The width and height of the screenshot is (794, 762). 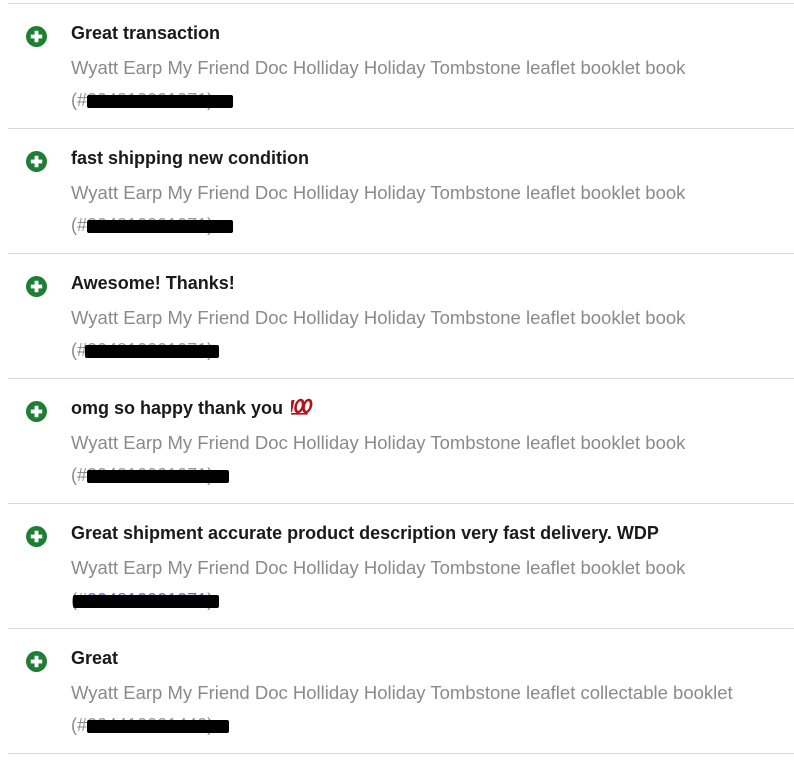 I want to click on feedback-comment: Great, so click(x=95, y=658).